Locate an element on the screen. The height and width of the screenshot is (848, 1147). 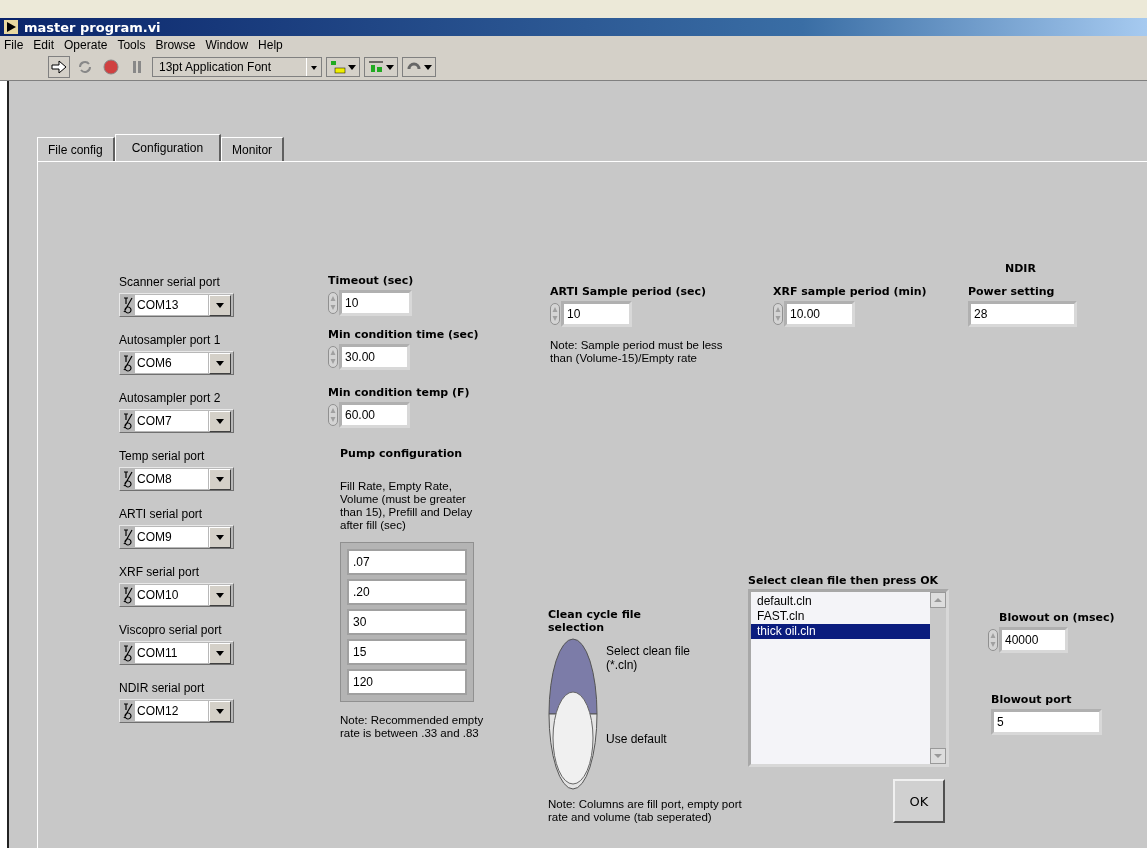
field-label: Min condition time (sec) is located at coordinates (403, 334).